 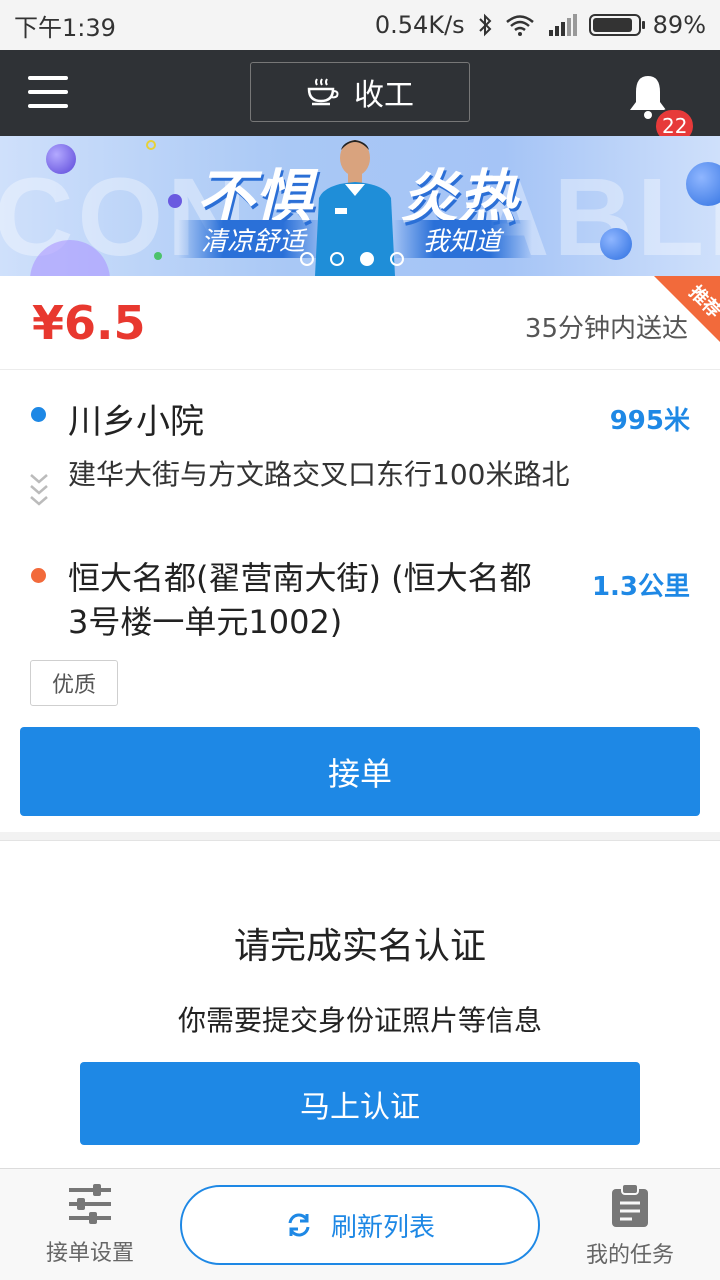 What do you see at coordinates (540, 25) in the screenshot?
I see `status-right: 0.54K/s 89%` at bounding box center [540, 25].